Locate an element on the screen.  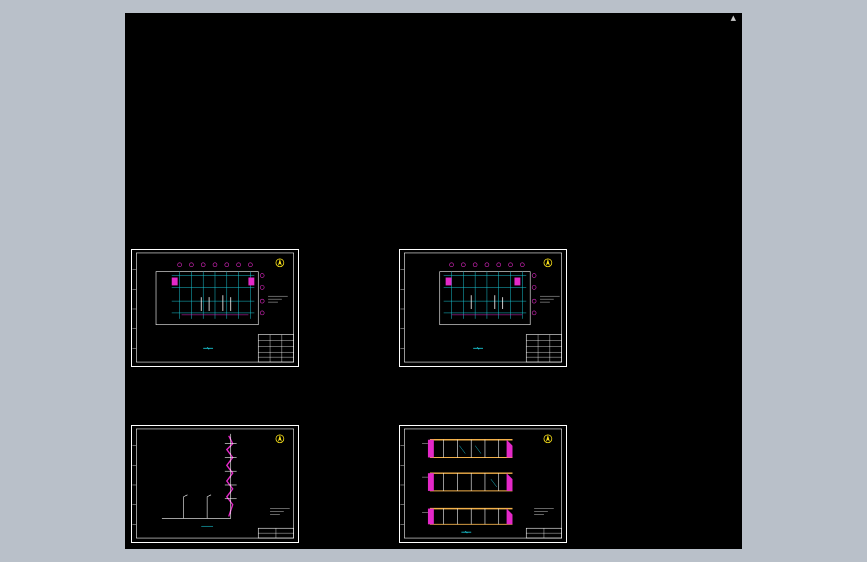
ucs-corner-icon: ▲ is located at coordinates (733, 18).